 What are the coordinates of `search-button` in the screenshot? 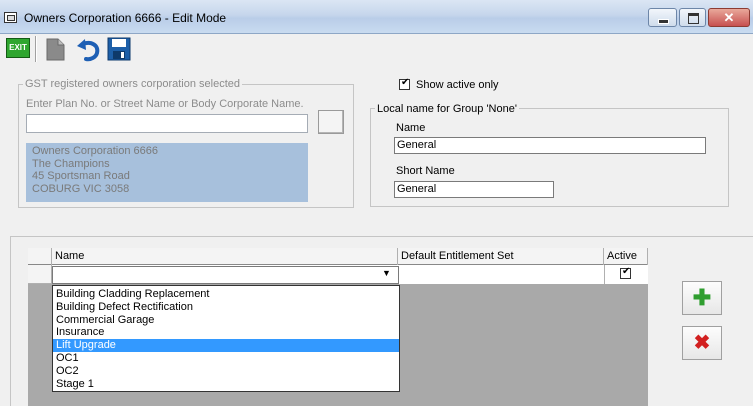 It's located at (331, 122).